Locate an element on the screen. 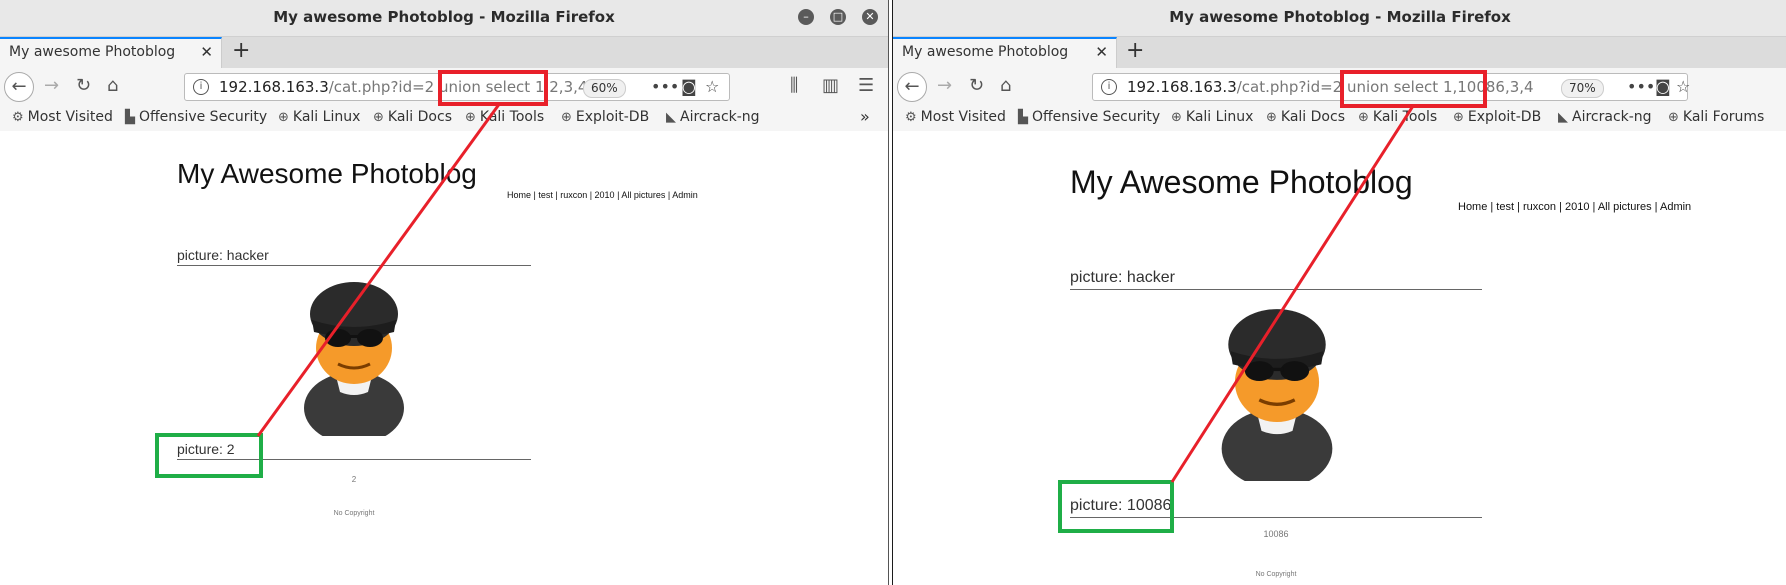 This screenshot has width=1786, height=585. maximize-icon: □ is located at coordinates (838, 17).